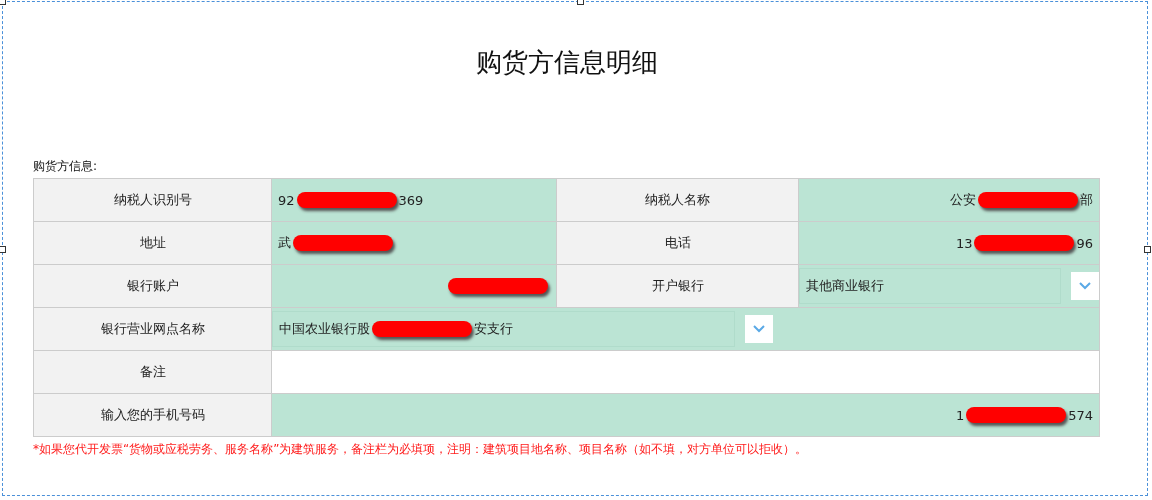 This screenshot has height=500, width=1152. I want to click on input-field: 武, so click(414, 243).